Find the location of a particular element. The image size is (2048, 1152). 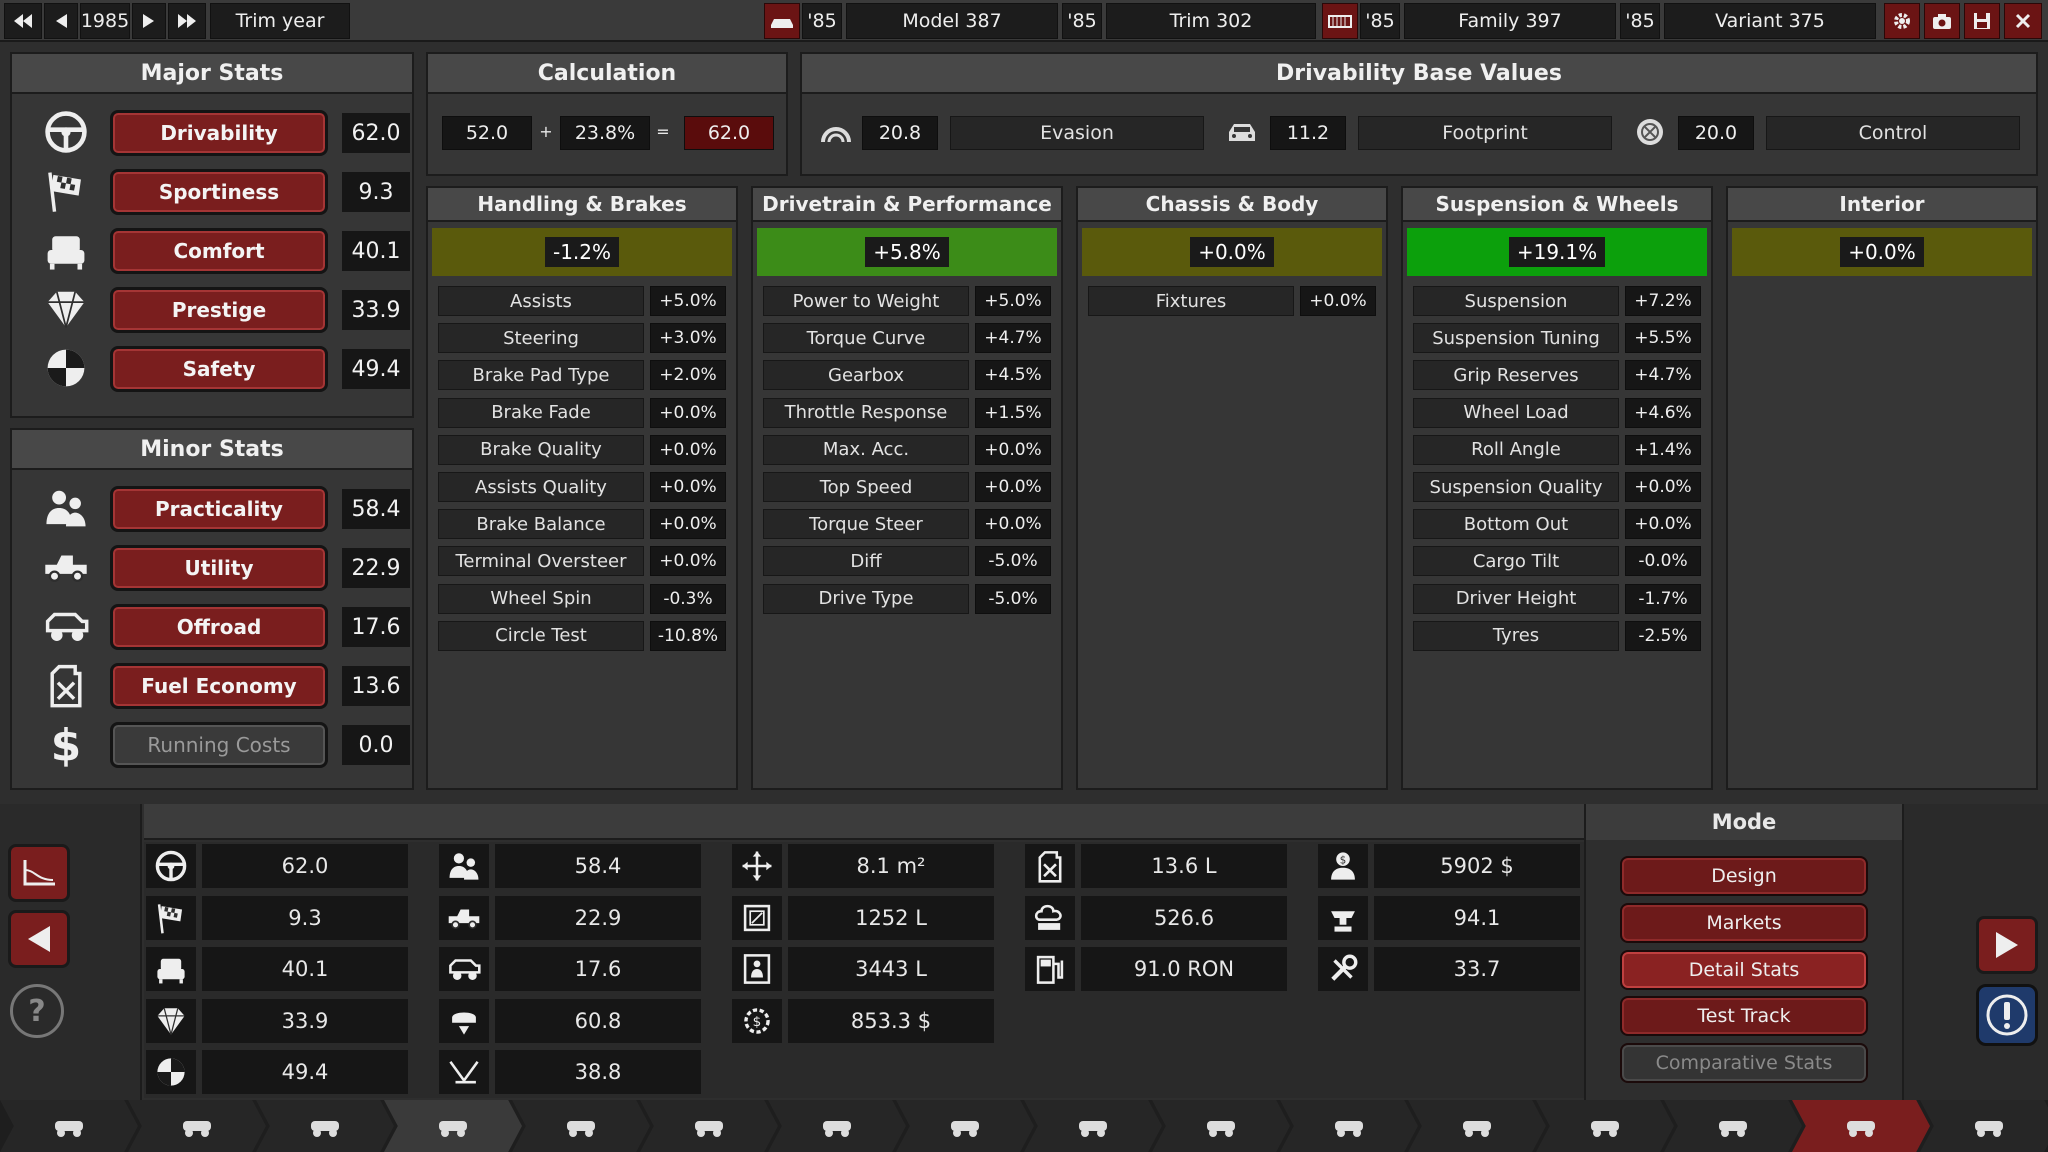

stat-button-utility: Utility is located at coordinates (219, 568).